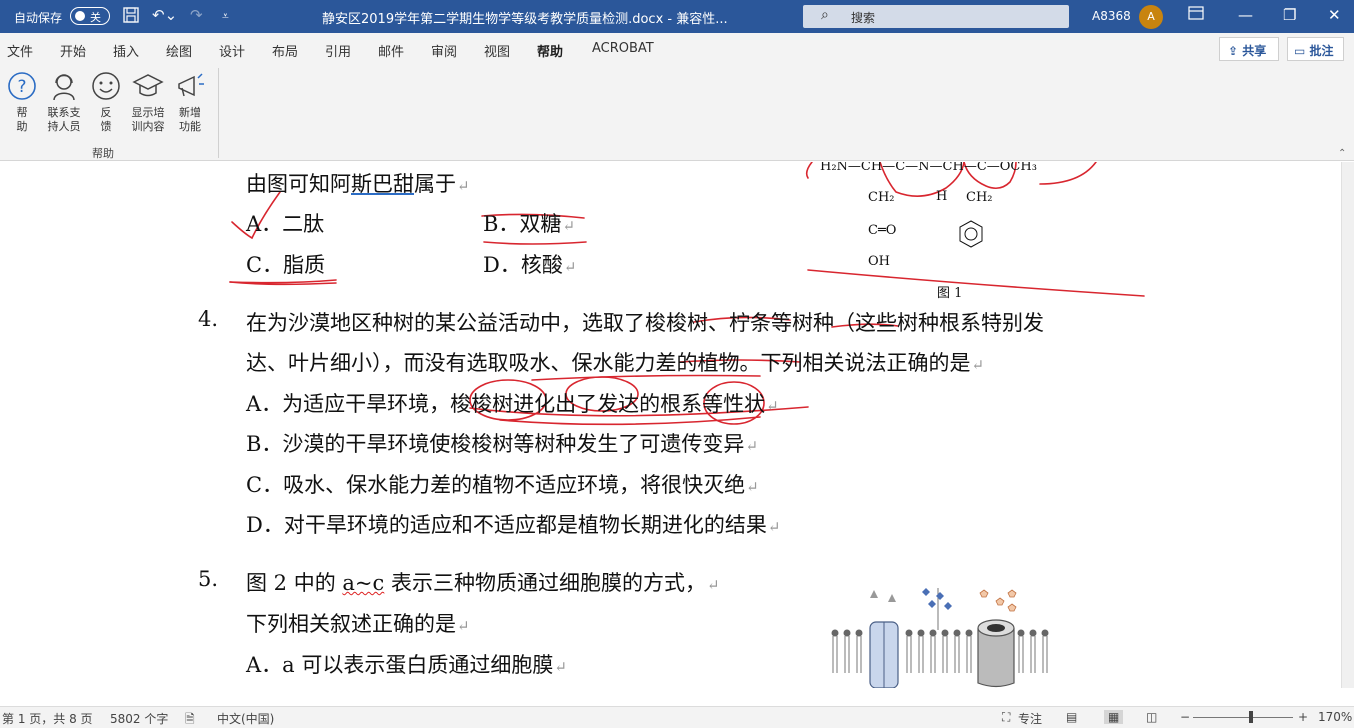 The height and width of the screenshot is (728, 1354). What do you see at coordinates (529, 224) in the screenshot?
I see `q3-option-b: B．双糖↵` at bounding box center [529, 224].